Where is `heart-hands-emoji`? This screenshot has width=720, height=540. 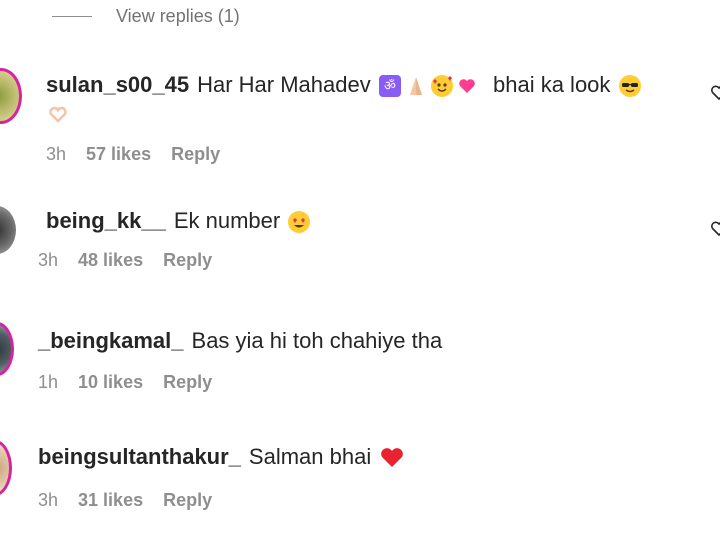 heart-hands-emoji is located at coordinates (58, 114).